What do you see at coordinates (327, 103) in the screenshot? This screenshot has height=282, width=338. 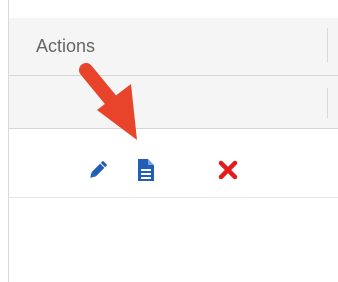 I see `filter-column-divider` at bounding box center [327, 103].